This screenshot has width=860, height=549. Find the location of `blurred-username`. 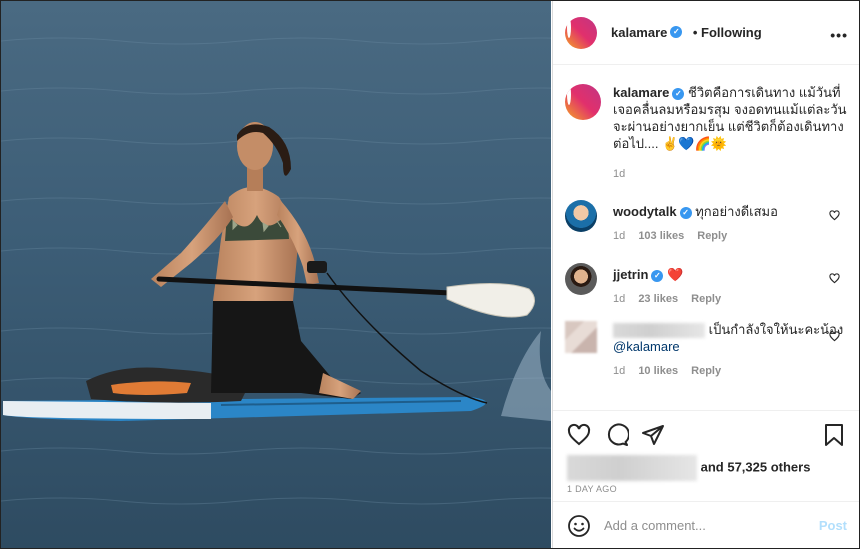

blurred-username is located at coordinates (659, 331).